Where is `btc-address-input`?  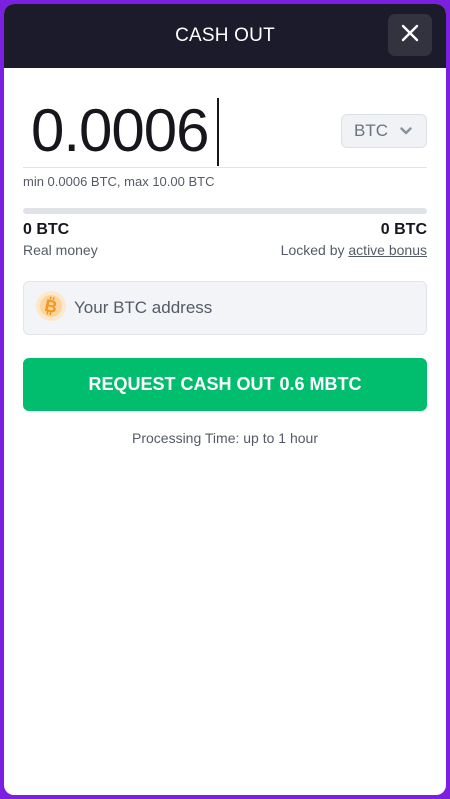
btc-address-input is located at coordinates (239, 308).